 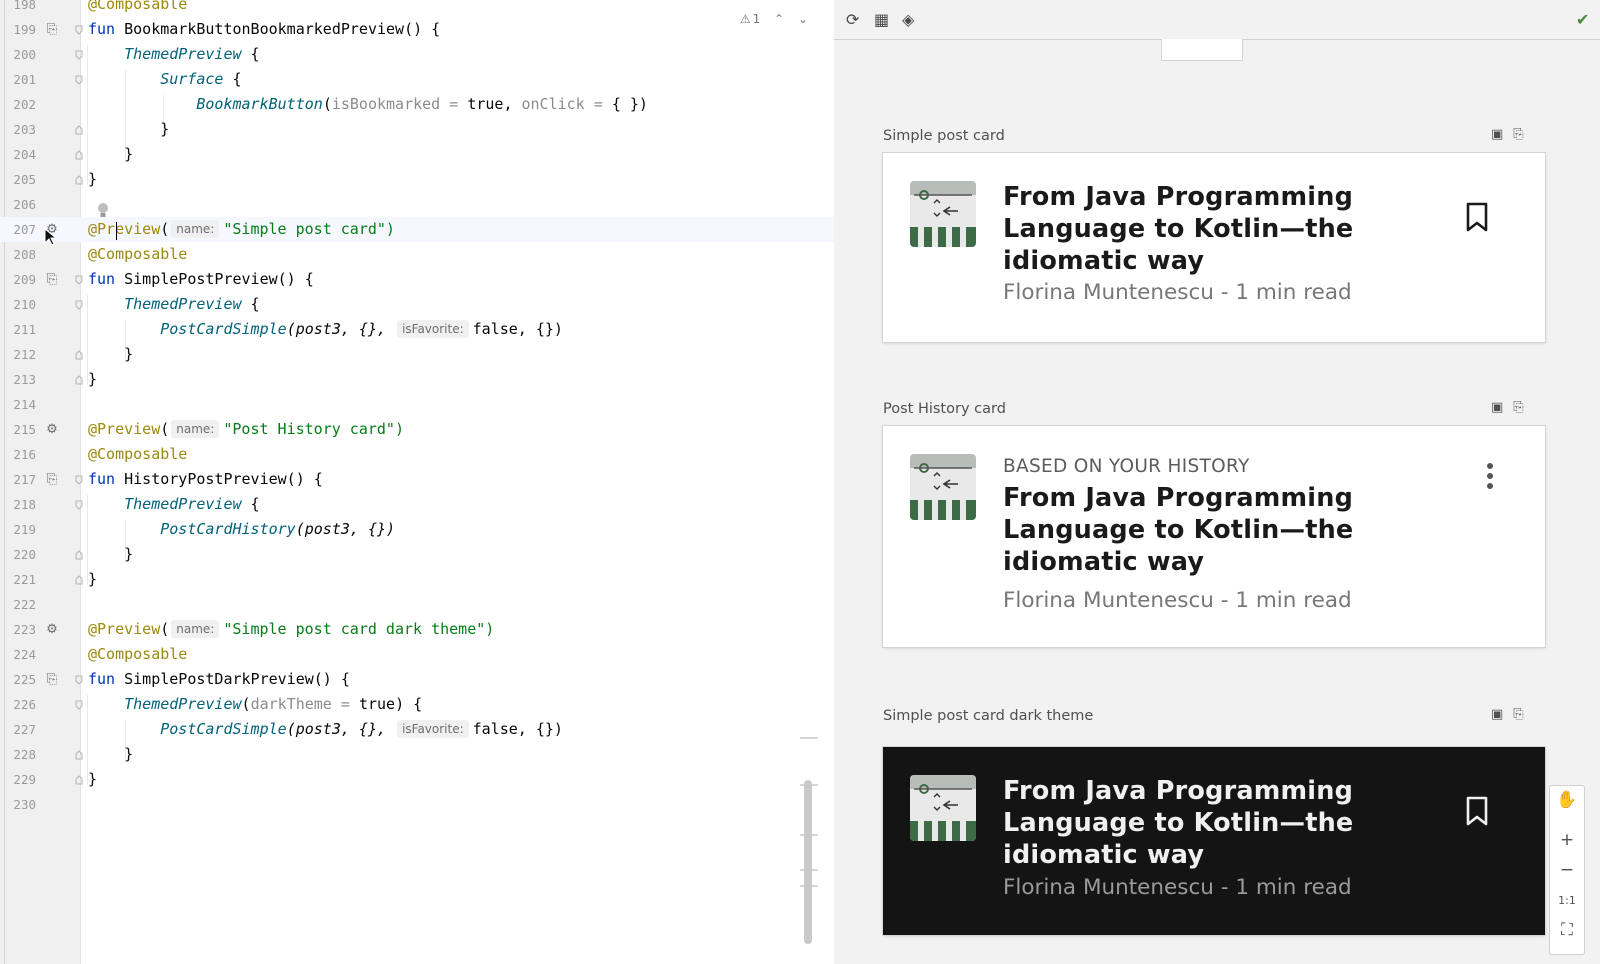 What do you see at coordinates (417, 204) in the screenshot?
I see `code-line: 206` at bounding box center [417, 204].